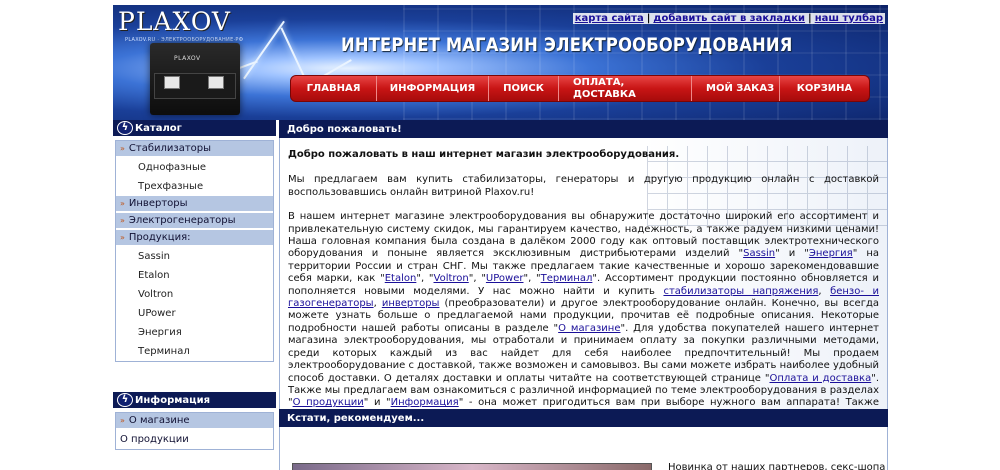 This screenshot has width=1000, height=470. Describe the element at coordinates (194, 421) in the screenshot. I see `info-item: » О магазине` at that location.